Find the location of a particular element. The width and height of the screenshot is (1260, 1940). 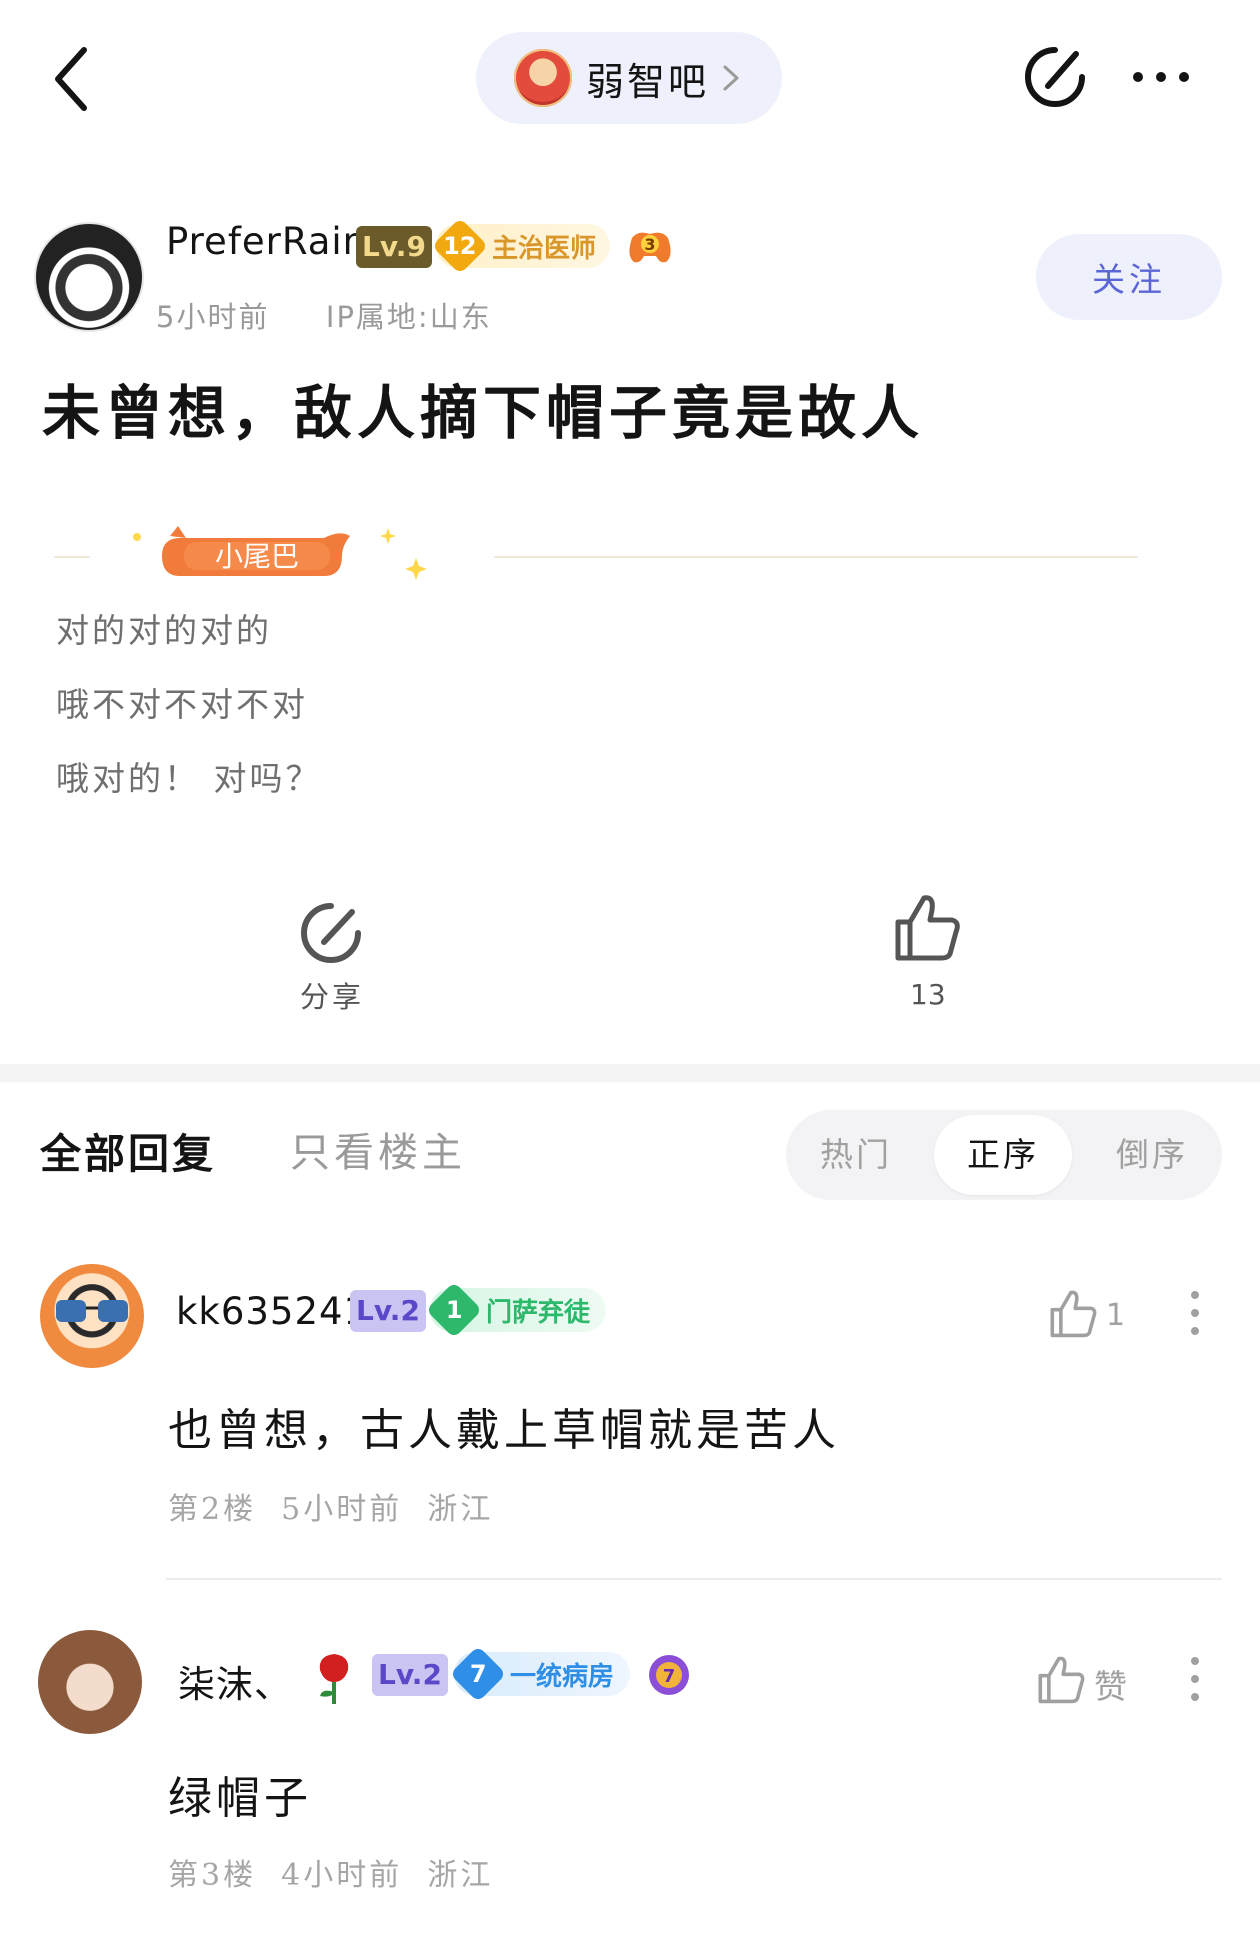

forum-name: 弱智吧 is located at coordinates (648, 81).